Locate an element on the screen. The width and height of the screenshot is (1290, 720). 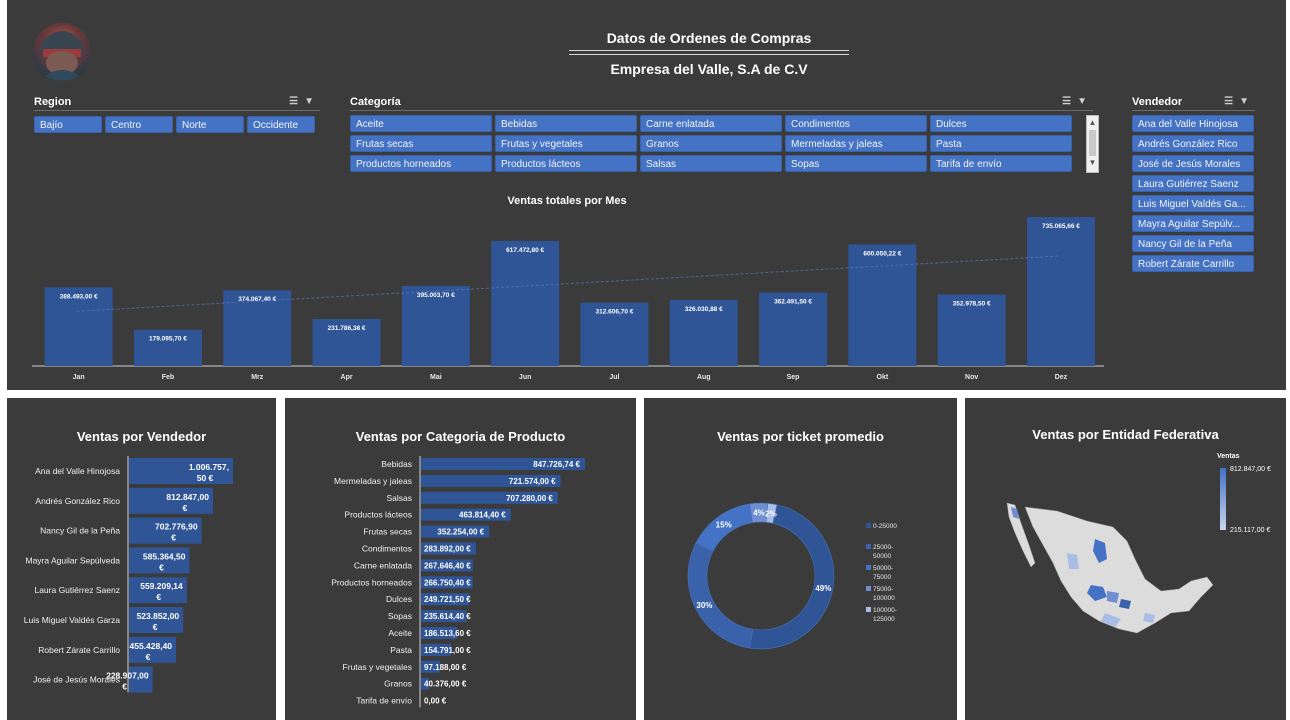
month-tick-label: Feb is located at coordinates (168, 377).